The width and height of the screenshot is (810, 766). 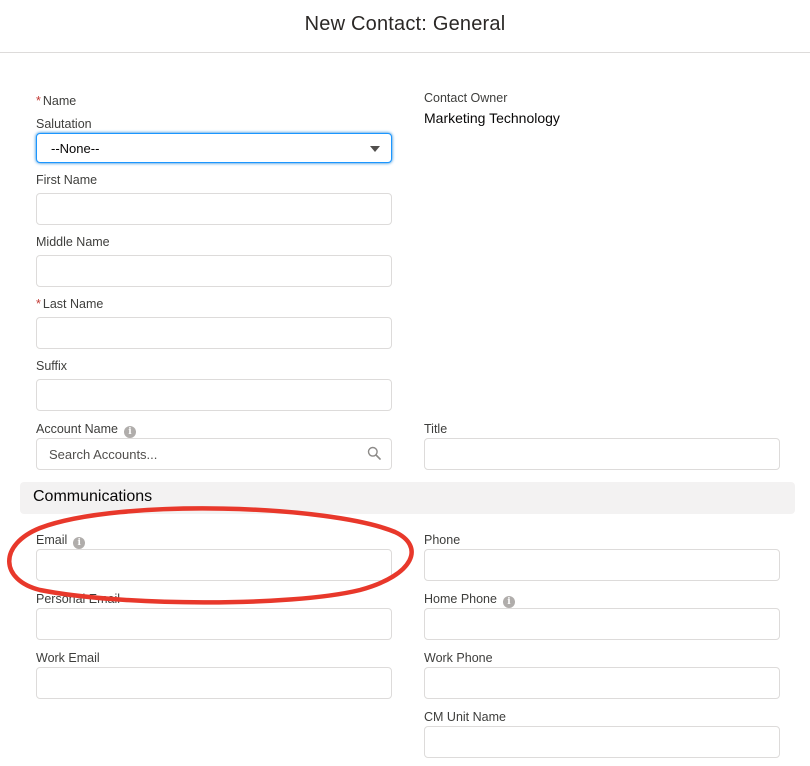 I want to click on middle-name-label: Middle Name, so click(x=73, y=242).